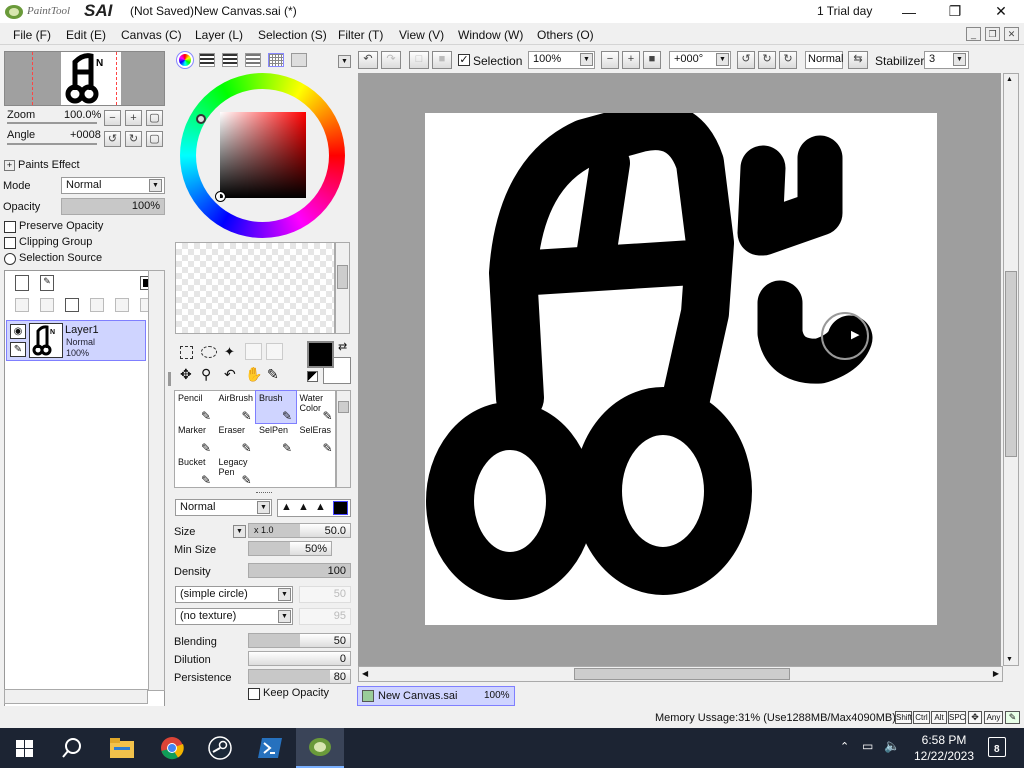 Image resolution: width=1024 pixels, height=768 pixels. What do you see at coordinates (1009, 659) in the screenshot?
I see `scroll-down-icon: ▼` at bounding box center [1009, 659].